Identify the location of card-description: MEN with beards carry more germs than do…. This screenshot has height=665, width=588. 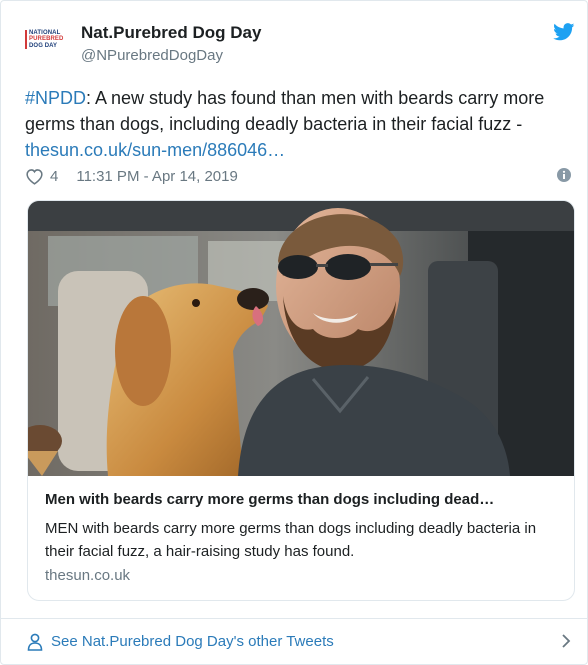
(291, 540).